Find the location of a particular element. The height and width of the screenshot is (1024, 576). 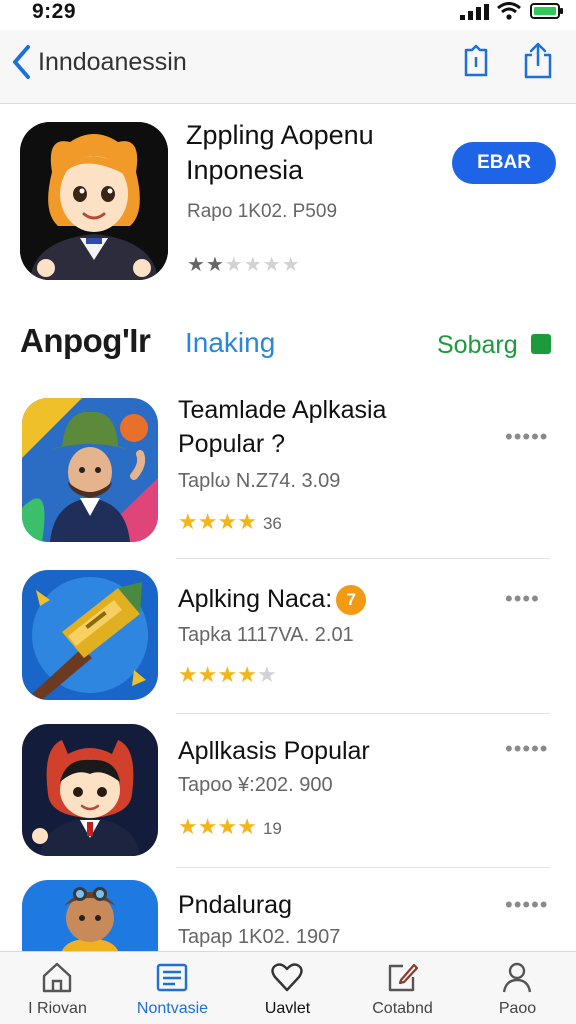

app-rating-stars: ★★★★ 36 is located at coordinates (230, 522).